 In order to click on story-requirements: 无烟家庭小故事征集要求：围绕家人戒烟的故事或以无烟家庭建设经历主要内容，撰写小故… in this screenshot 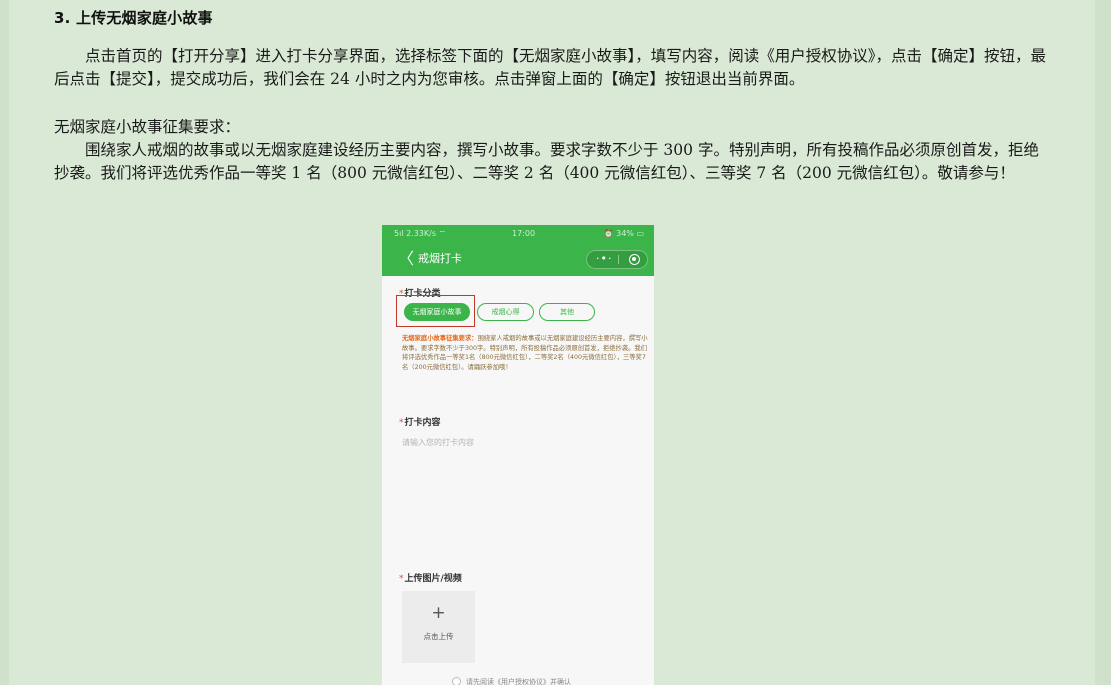, I will do `click(525, 353)`.